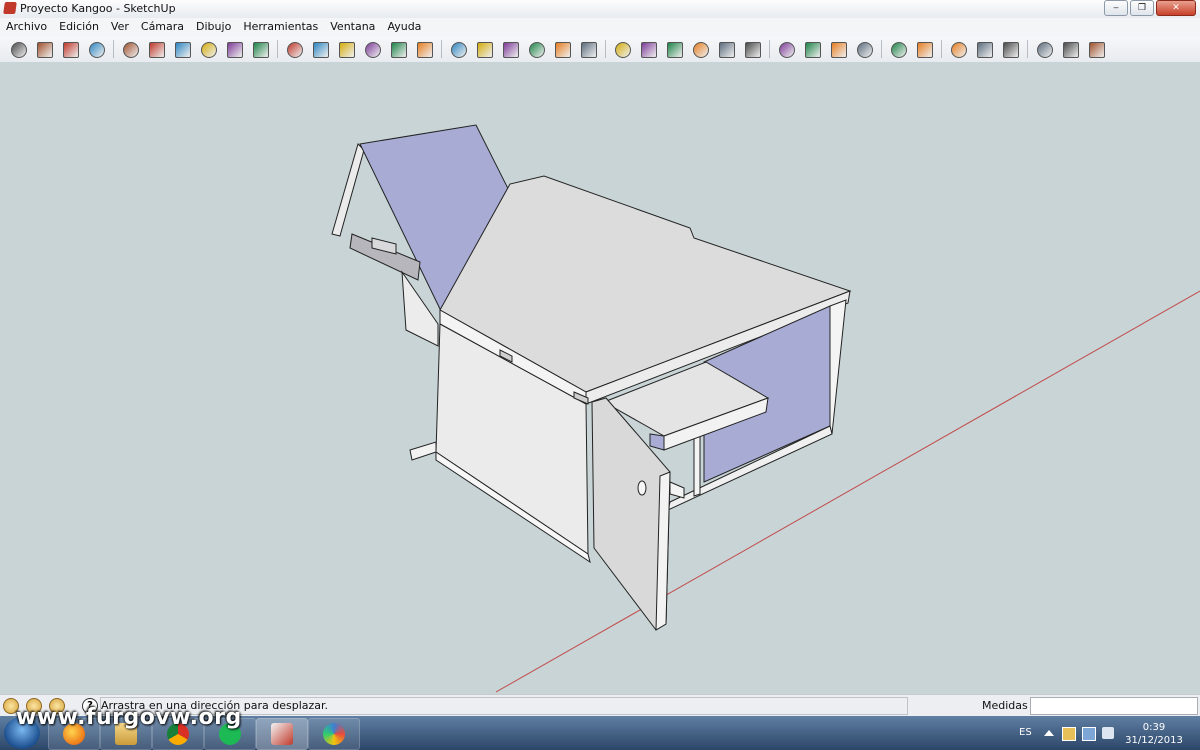  I want to click on toggle-terrain-tool-icon, so click(985, 50).